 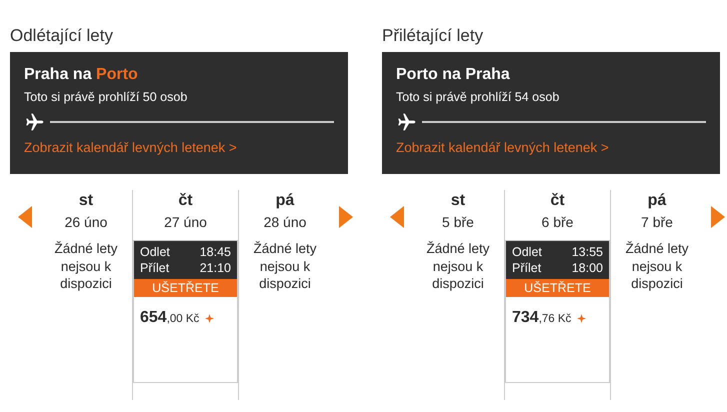 What do you see at coordinates (170, 318) in the screenshot?
I see `price: 654,00 Kč` at bounding box center [170, 318].